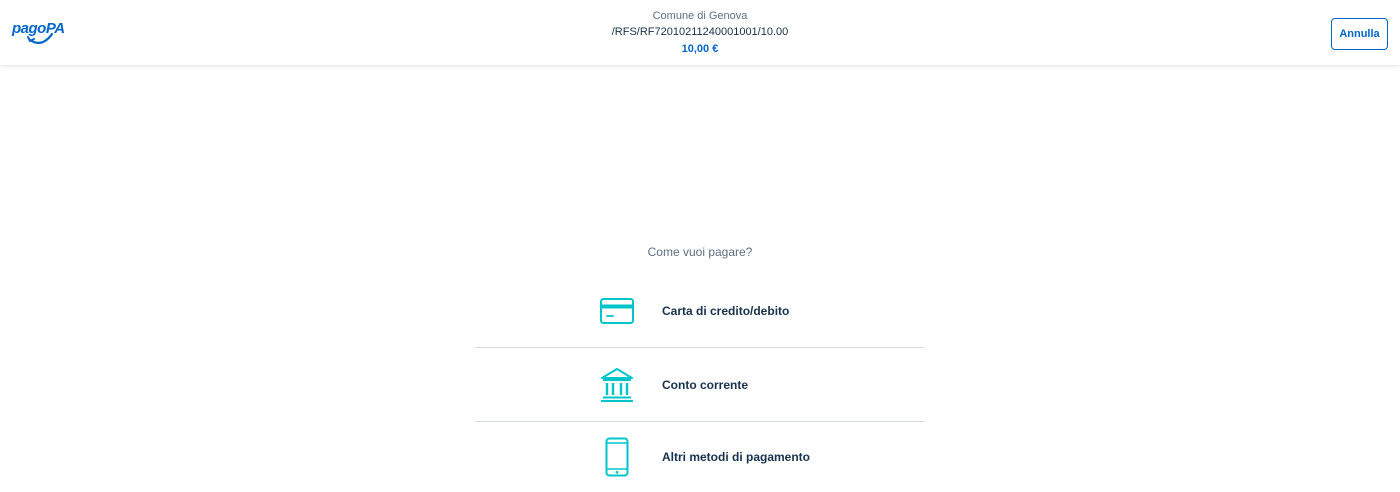 This screenshot has width=1400, height=492. What do you see at coordinates (700, 16) in the screenshot?
I see `entity-name: Comune di Genova` at bounding box center [700, 16].